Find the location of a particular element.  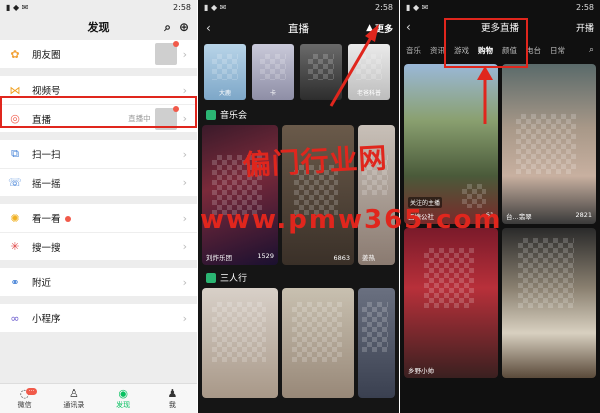

menu-item-label: 搜一搜 is located at coordinates (46, 248).